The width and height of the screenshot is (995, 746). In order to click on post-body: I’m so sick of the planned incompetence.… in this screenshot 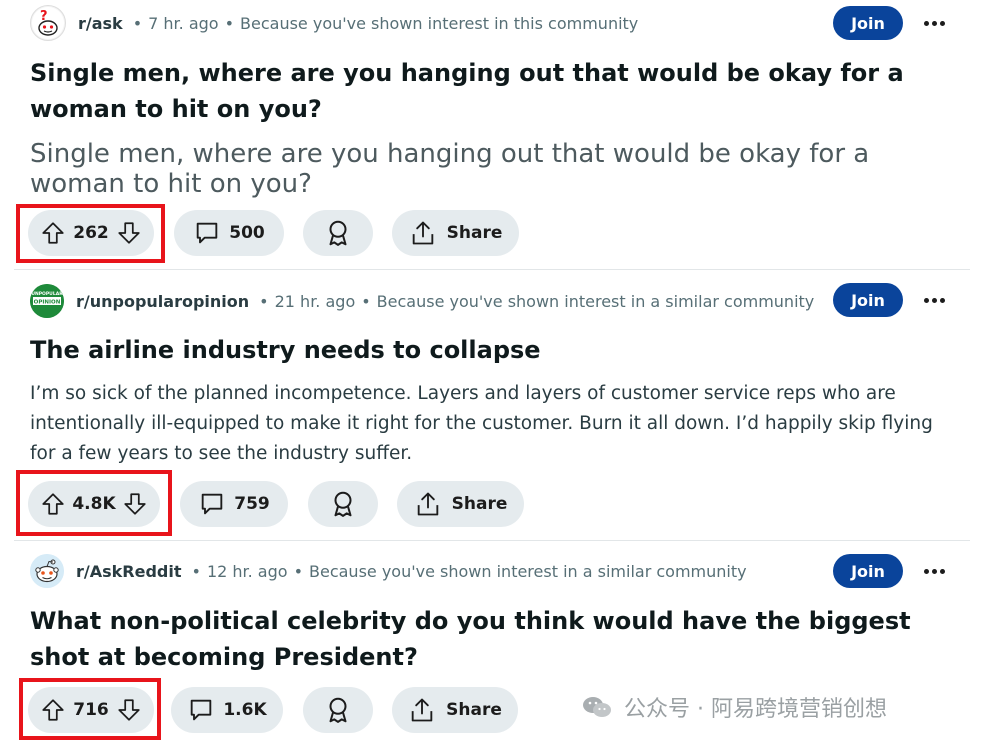, I will do `click(495, 424)`.